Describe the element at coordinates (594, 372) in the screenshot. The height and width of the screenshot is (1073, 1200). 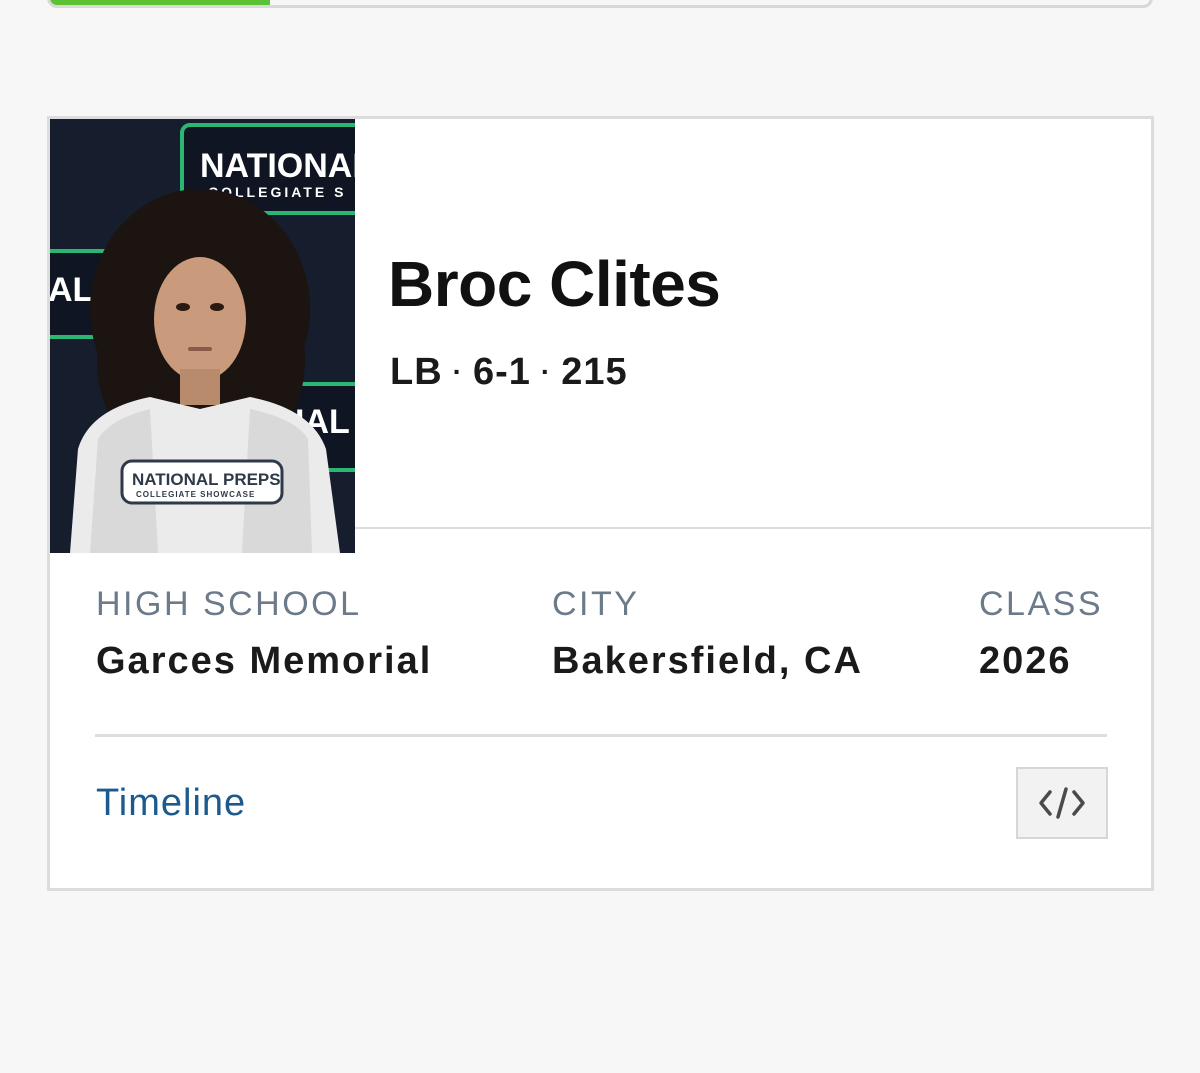
I see `player-weight: 215` at that location.